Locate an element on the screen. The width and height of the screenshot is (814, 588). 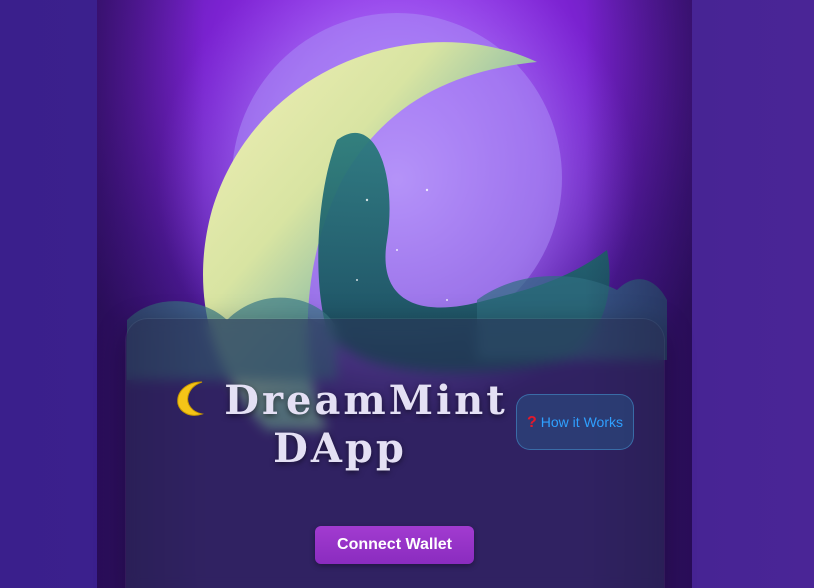
question-mark-icon: ? is located at coordinates (532, 422).